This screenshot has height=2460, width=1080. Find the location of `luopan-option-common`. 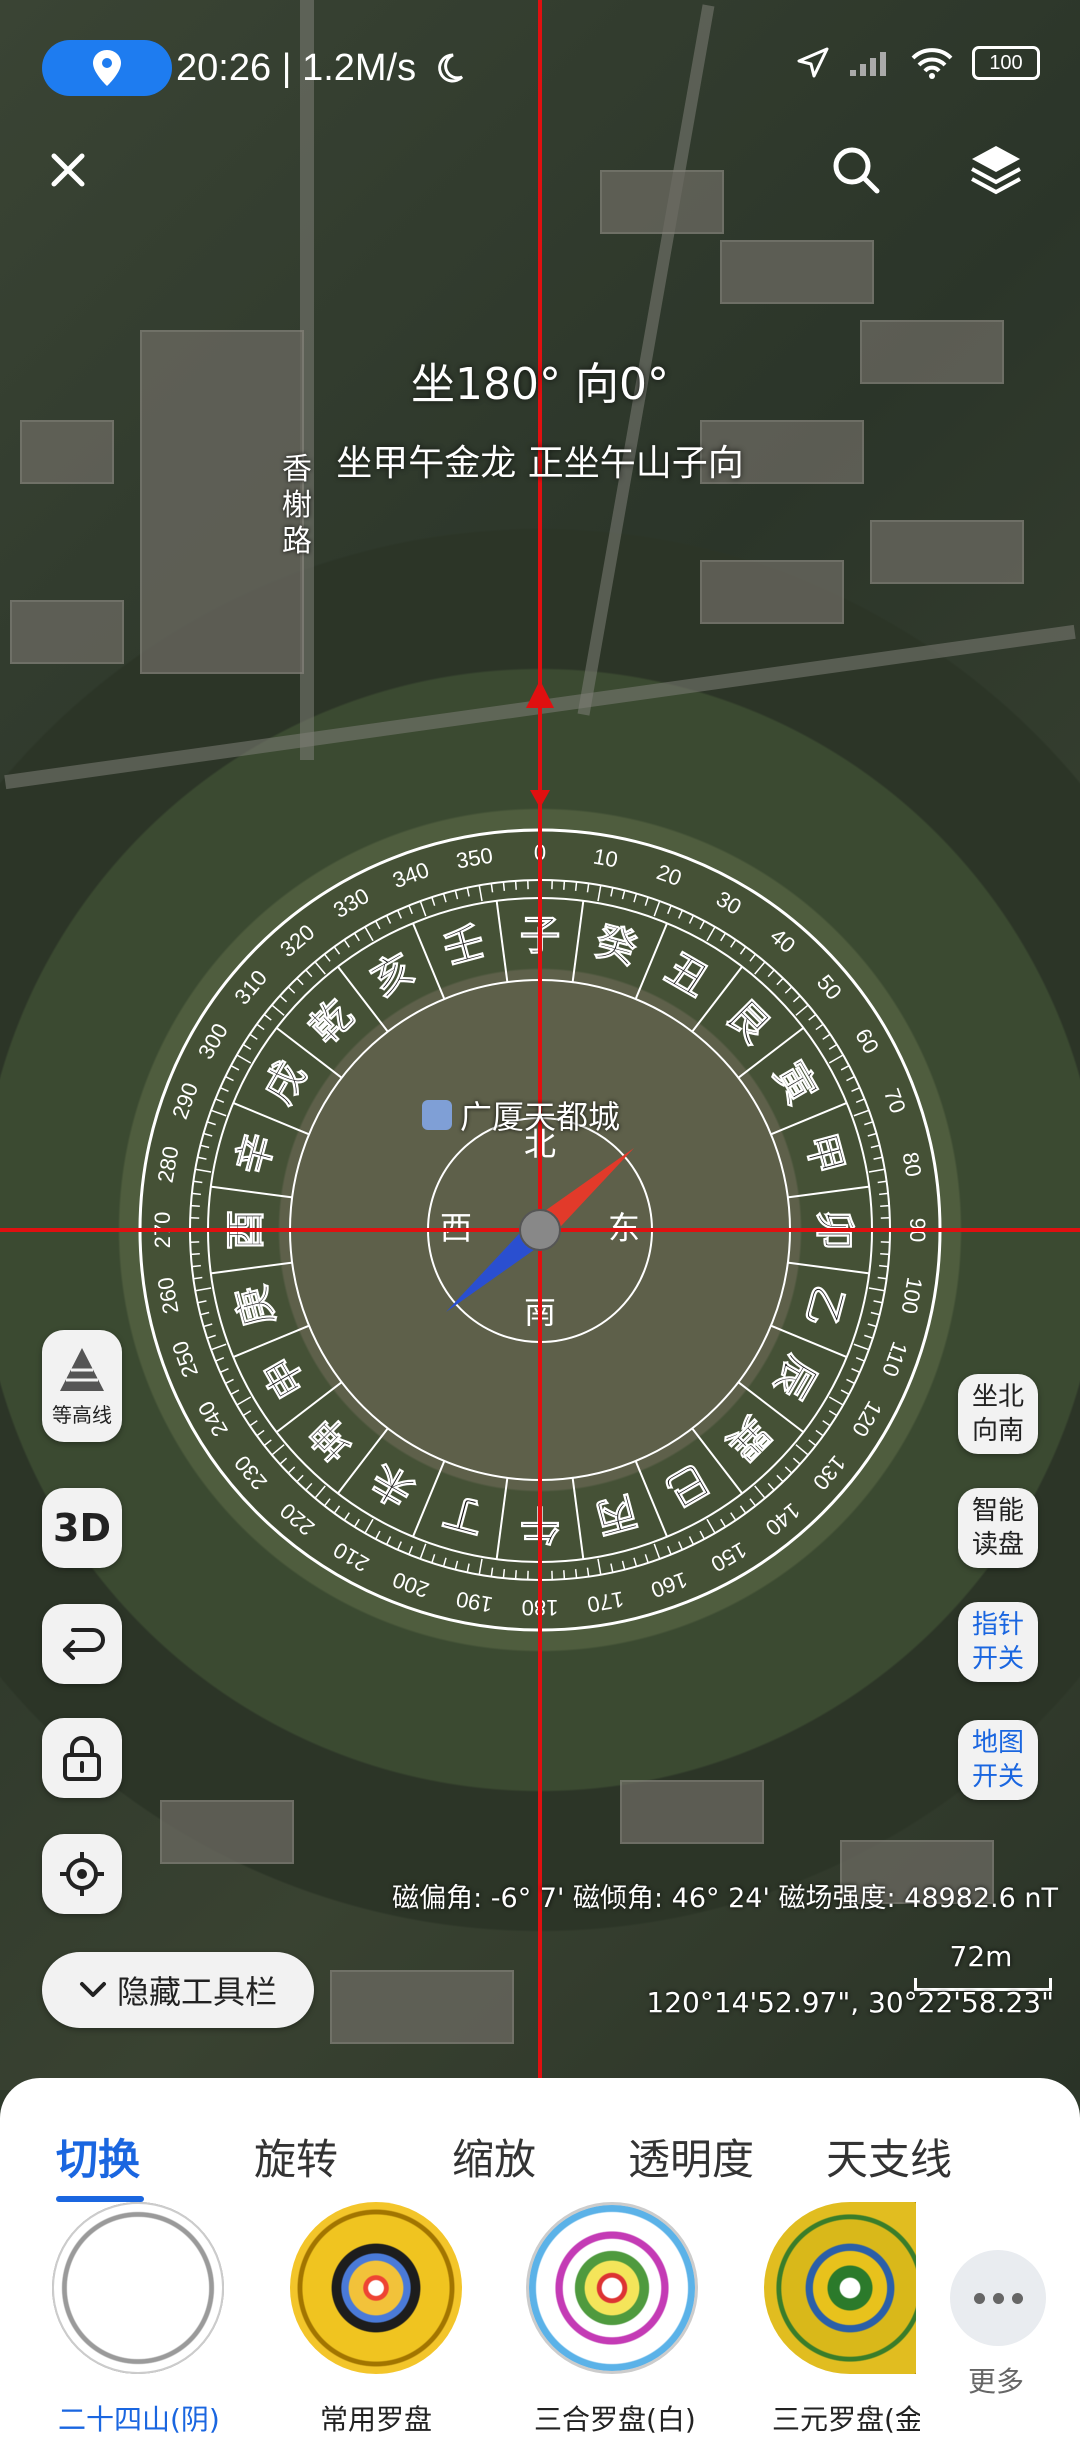

luopan-option-common is located at coordinates (376, 2288).